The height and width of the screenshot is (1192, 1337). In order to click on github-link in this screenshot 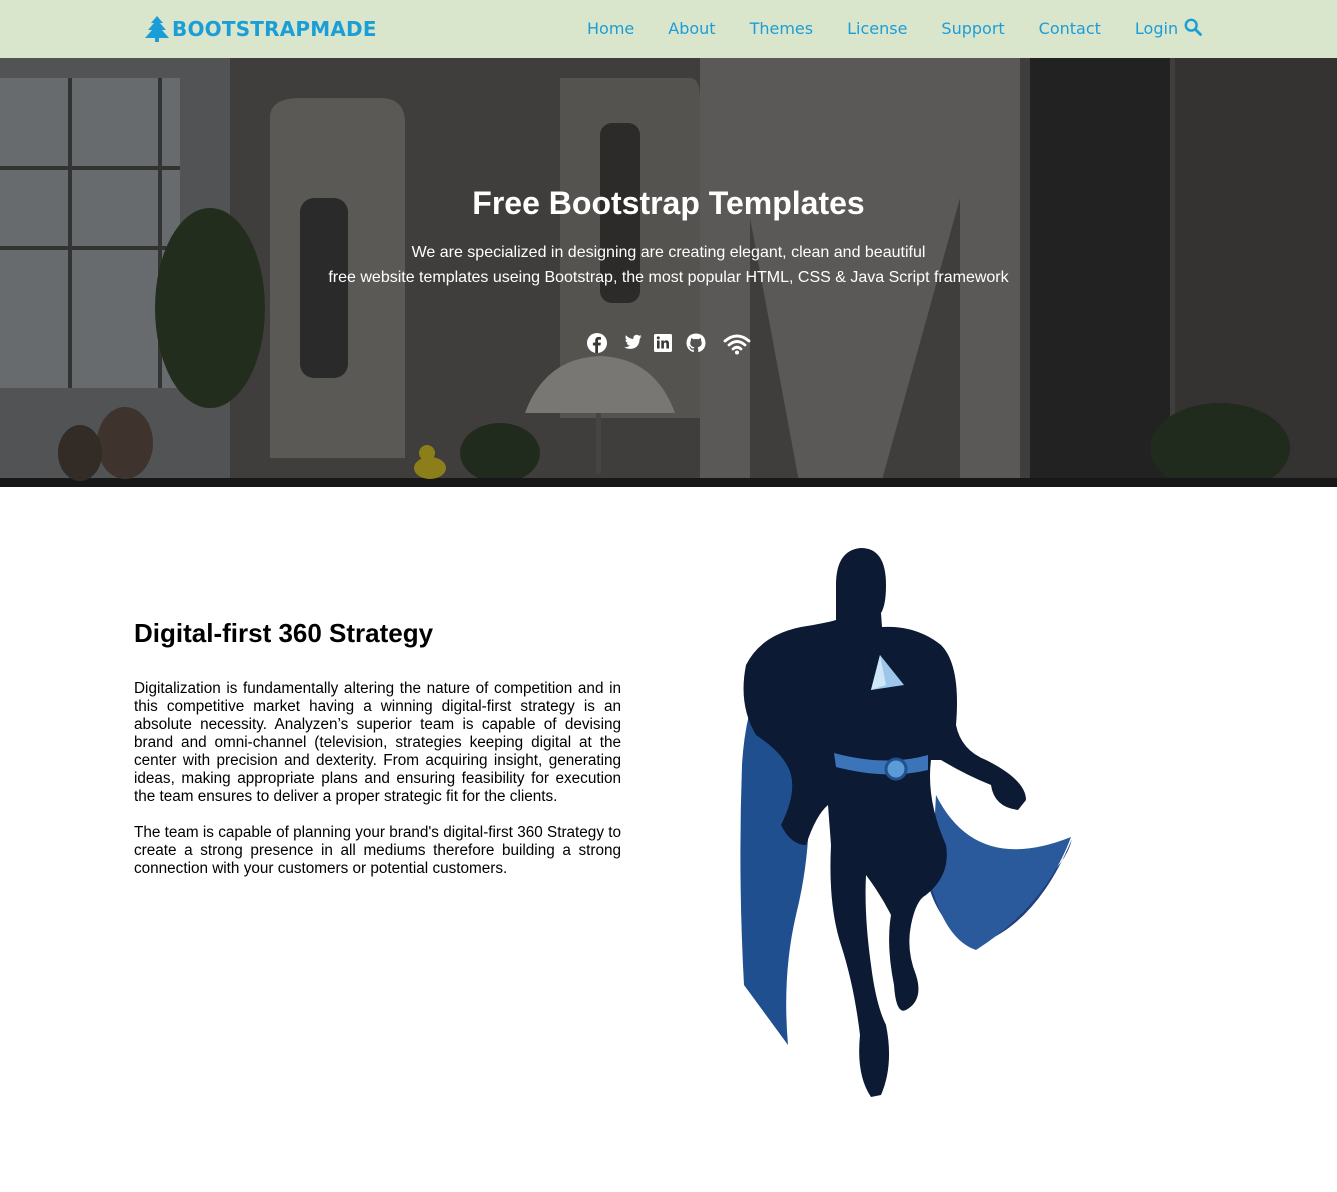, I will do `click(696, 344)`.